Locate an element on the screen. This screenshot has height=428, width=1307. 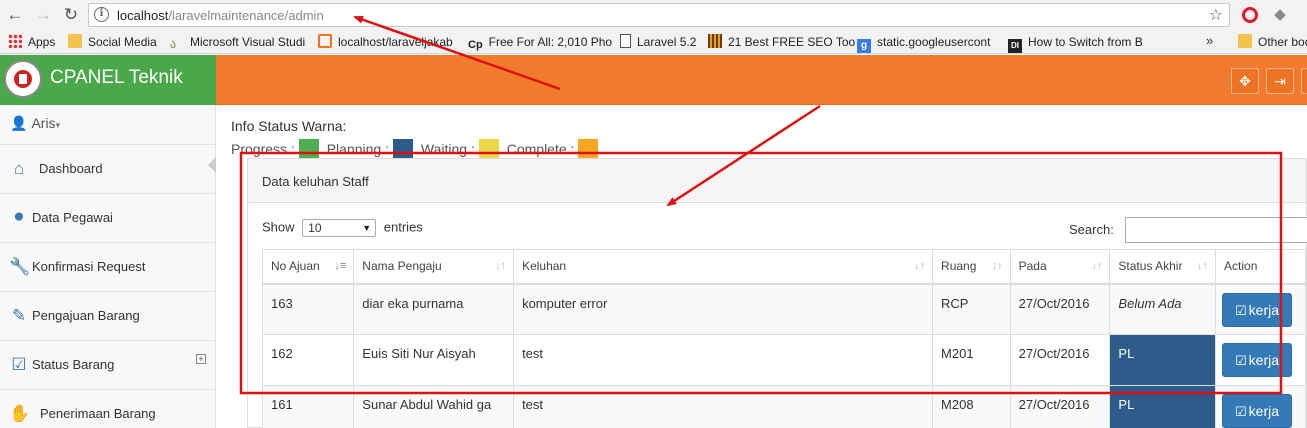
cell-ruang: RCP is located at coordinates (971, 309).